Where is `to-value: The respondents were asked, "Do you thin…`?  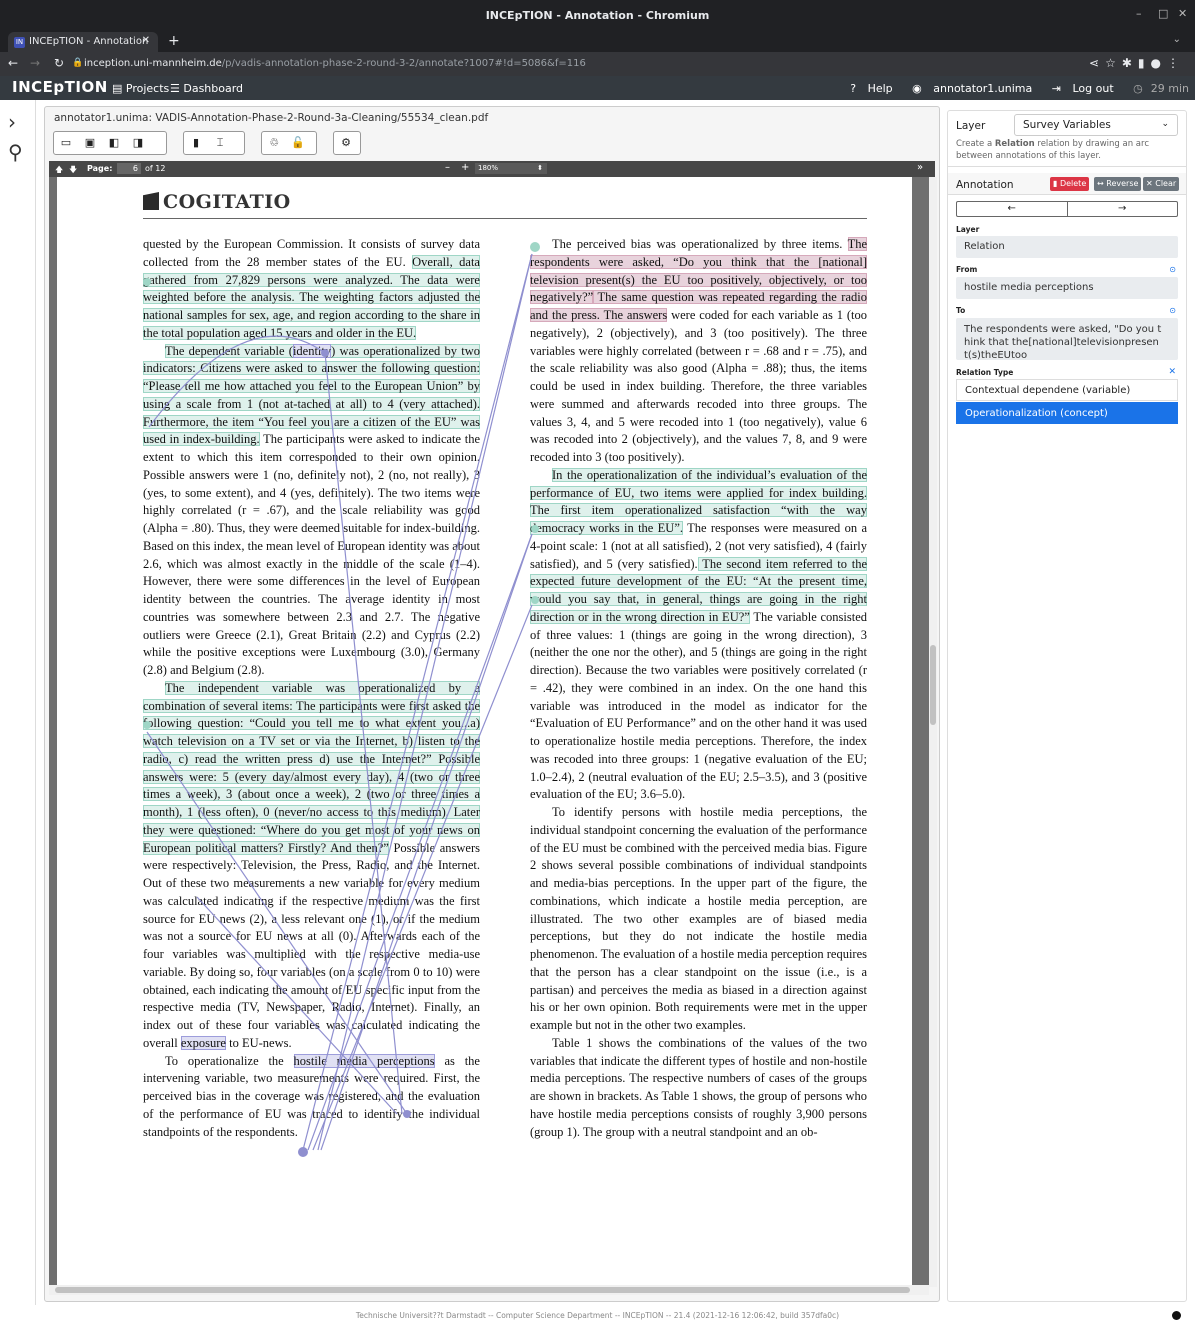 to-value: The respondents were asked, "Do you thin… is located at coordinates (1067, 339).